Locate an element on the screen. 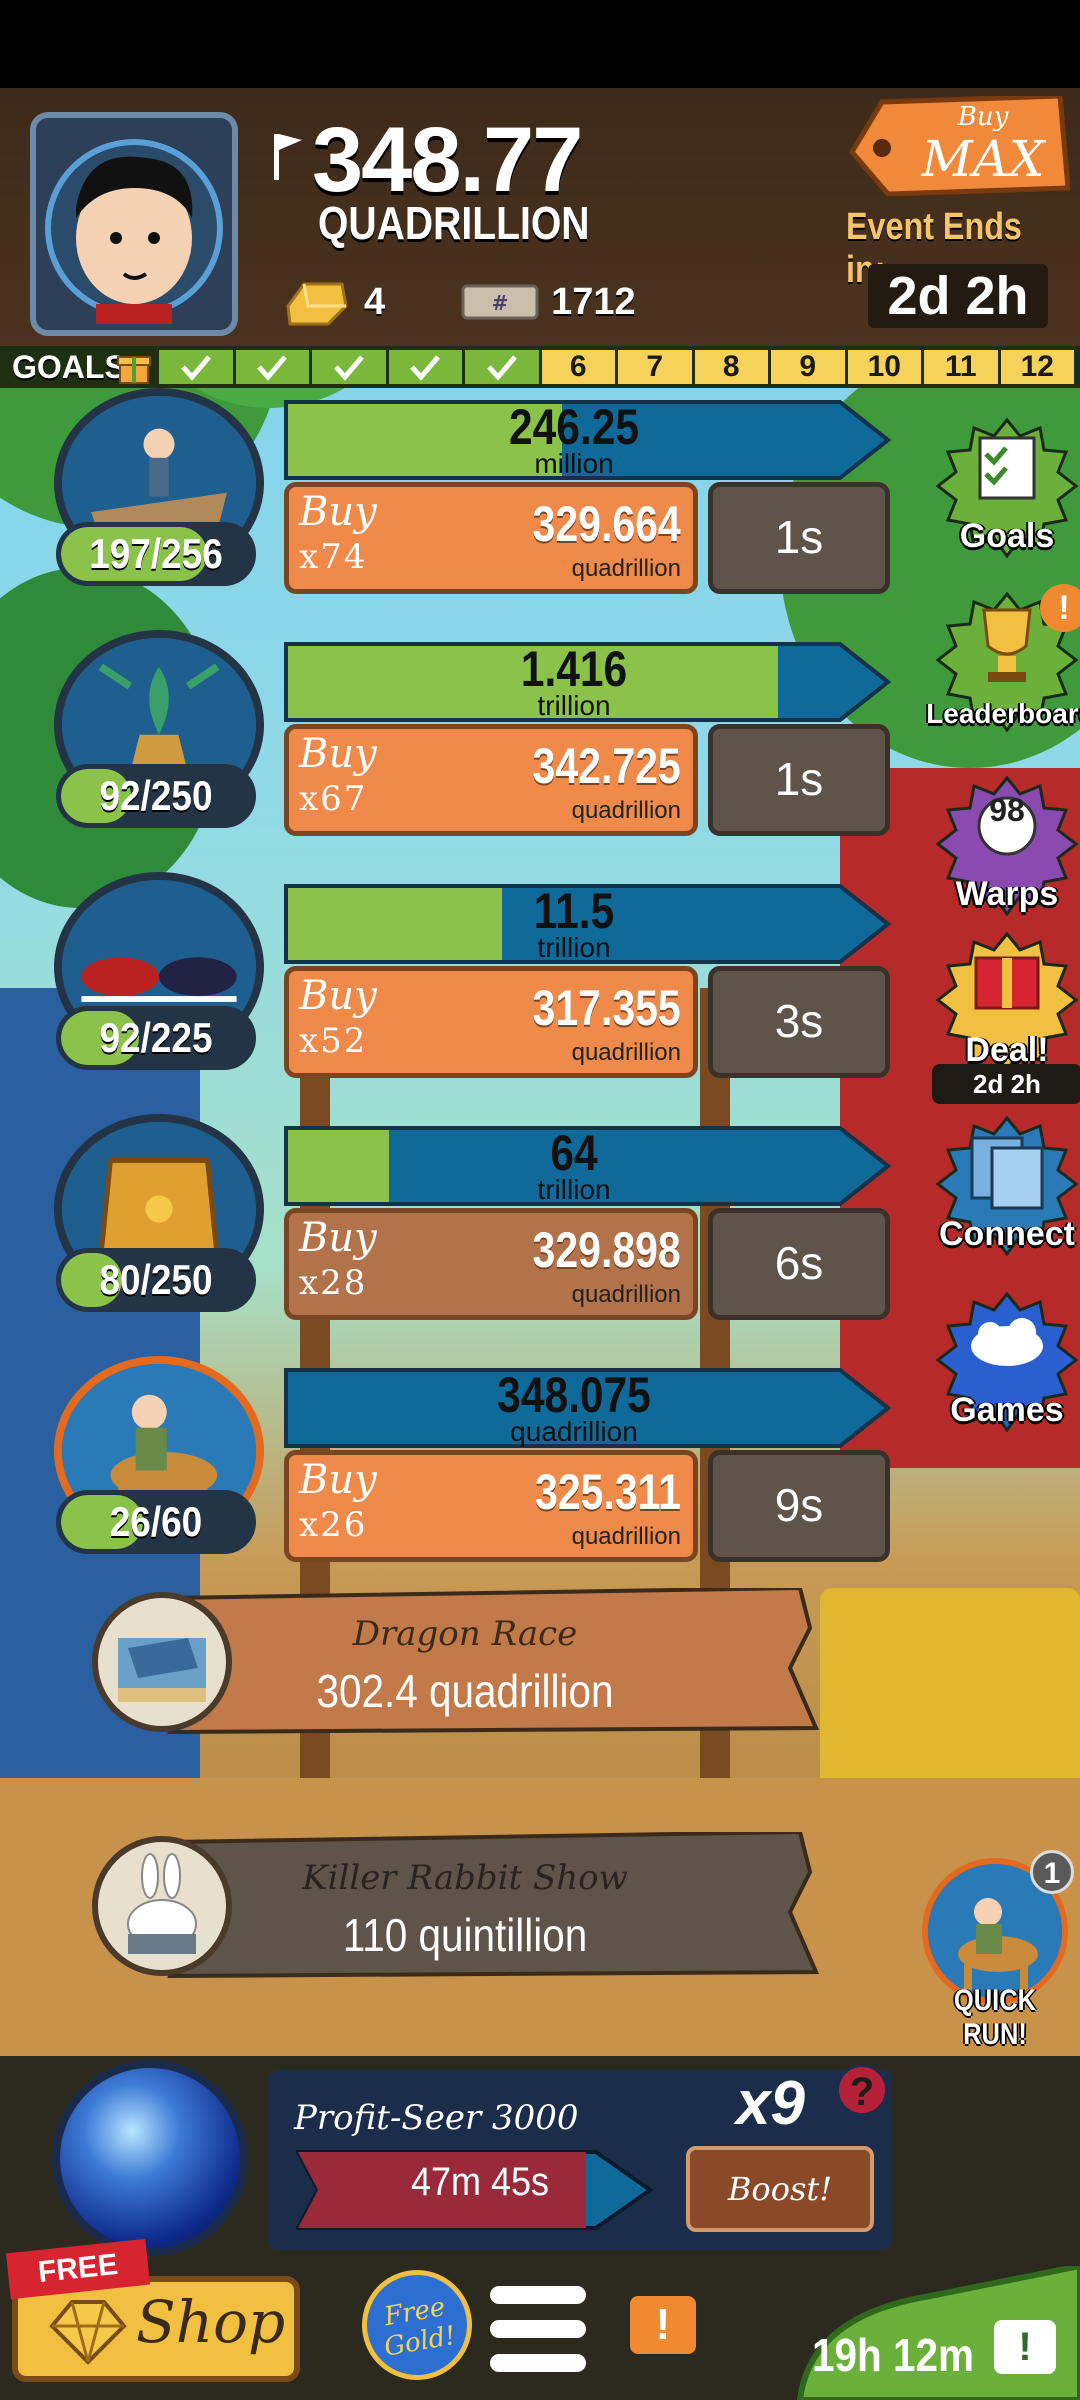  goals-track: 6 7 8 9 10 11 12 is located at coordinates (618, 367).